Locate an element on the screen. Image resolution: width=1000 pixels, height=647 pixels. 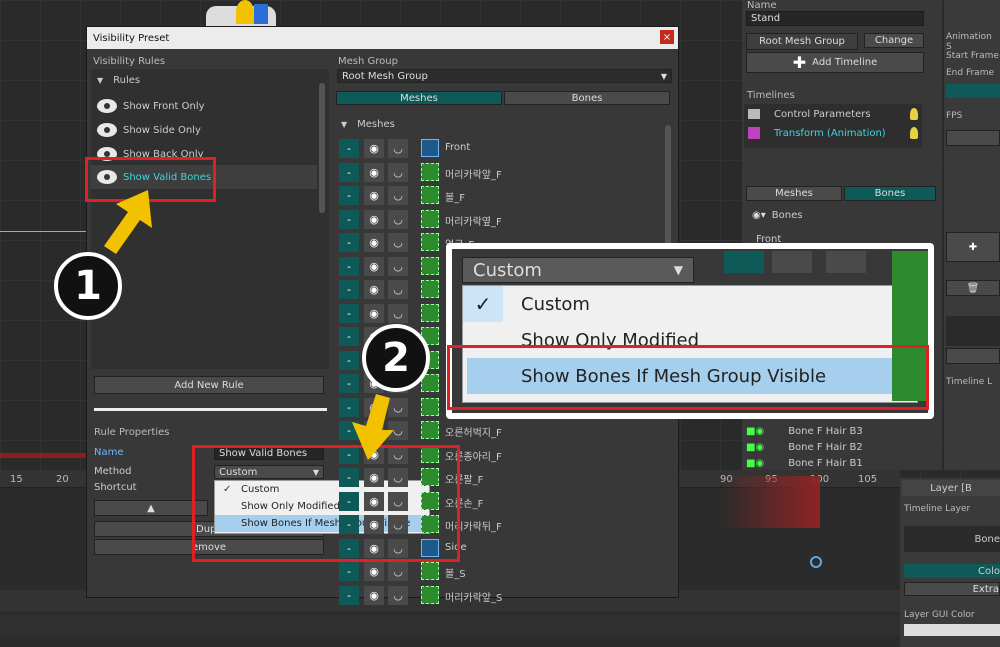
mesh-name: 오른허벅지_F is located at coordinates (473, 433).